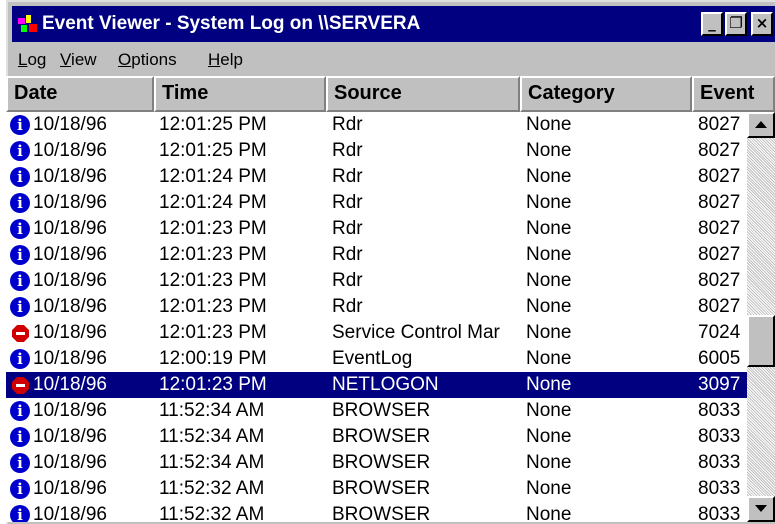  Describe the element at coordinates (761, 341) in the screenshot. I see `scrollbar-thumb` at that location.